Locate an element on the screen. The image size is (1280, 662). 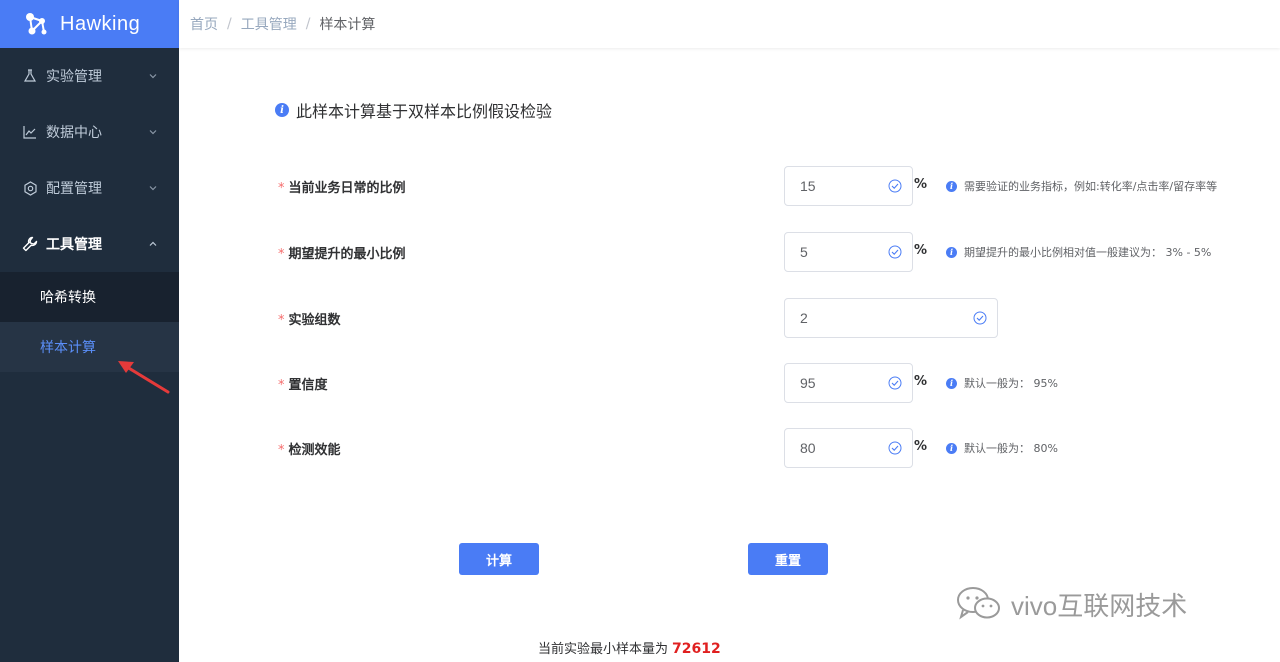
field-label: * 实验组数 is located at coordinates (309, 318).